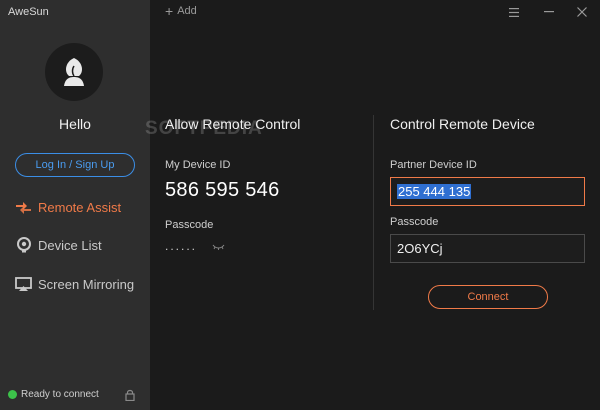  I want to click on status-dot-icon, so click(12, 394).